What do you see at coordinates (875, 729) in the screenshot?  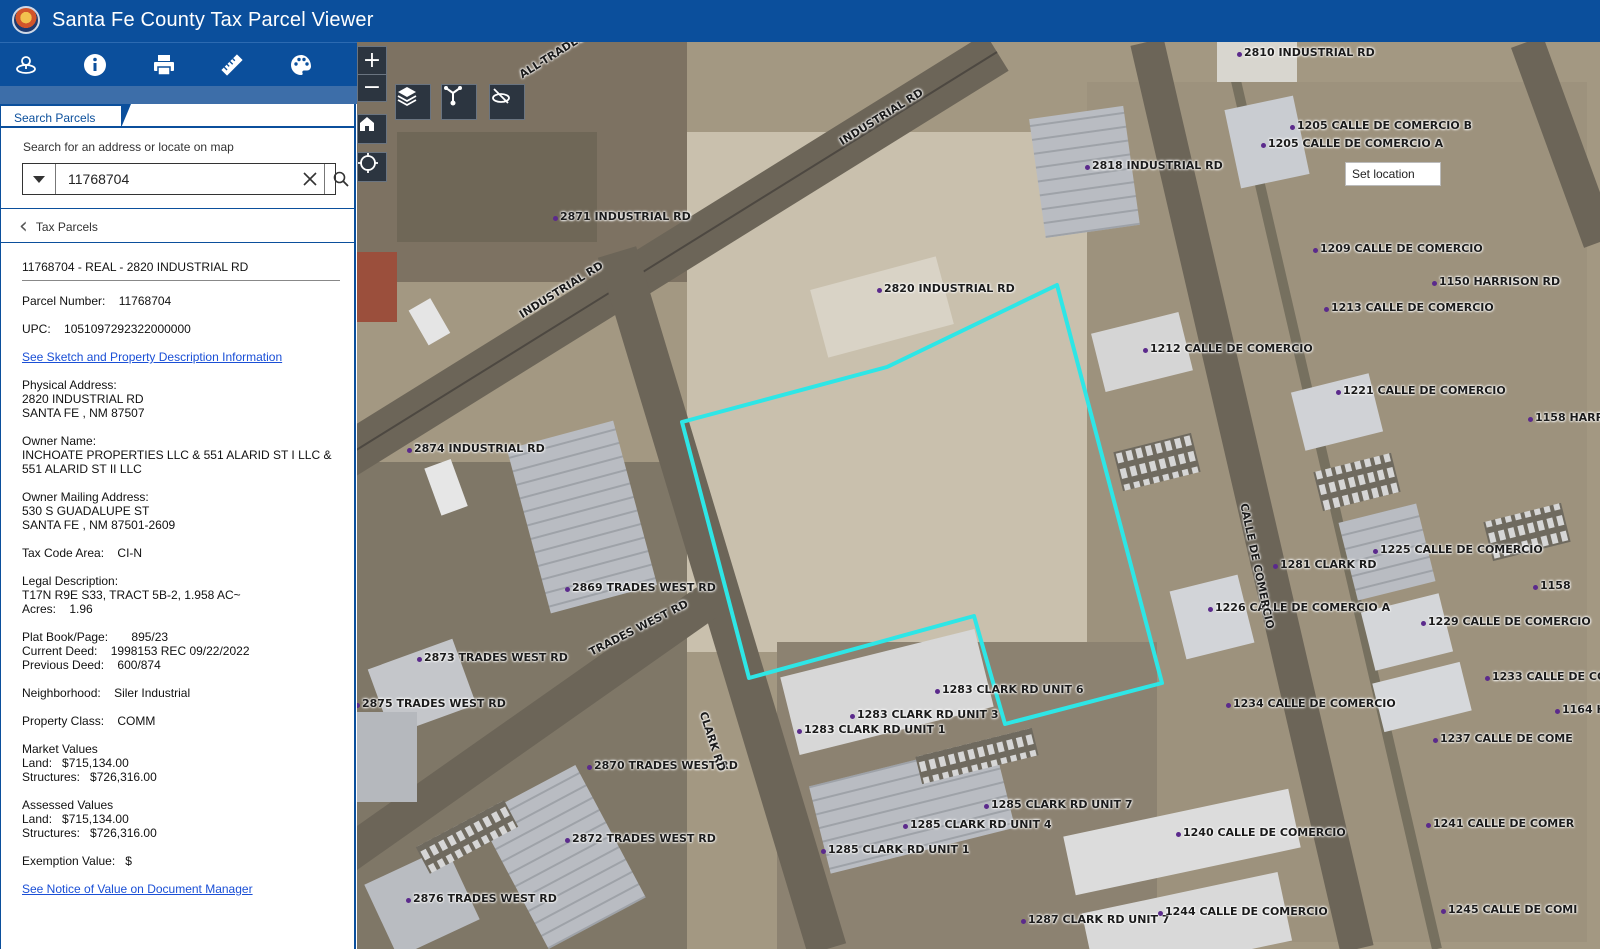 I see `address-label: 1283 CLARK RD UNIT 1` at bounding box center [875, 729].